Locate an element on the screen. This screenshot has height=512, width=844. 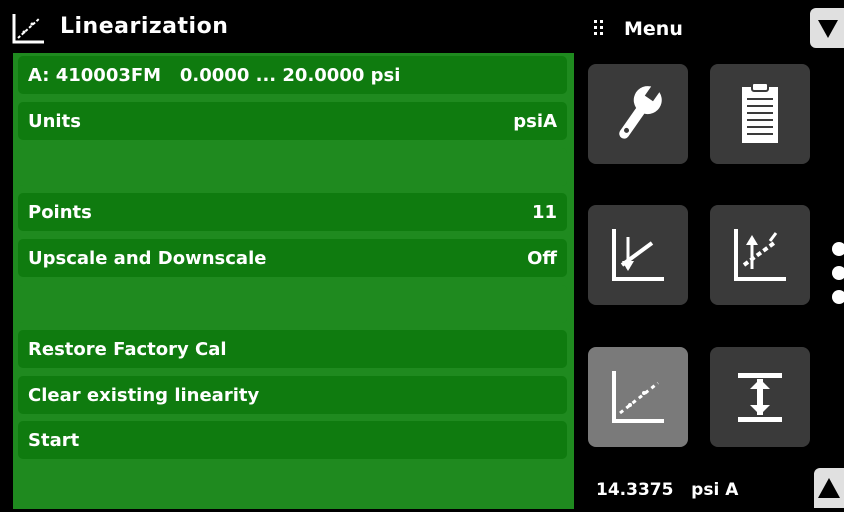
settings-button is located at coordinates (638, 114).